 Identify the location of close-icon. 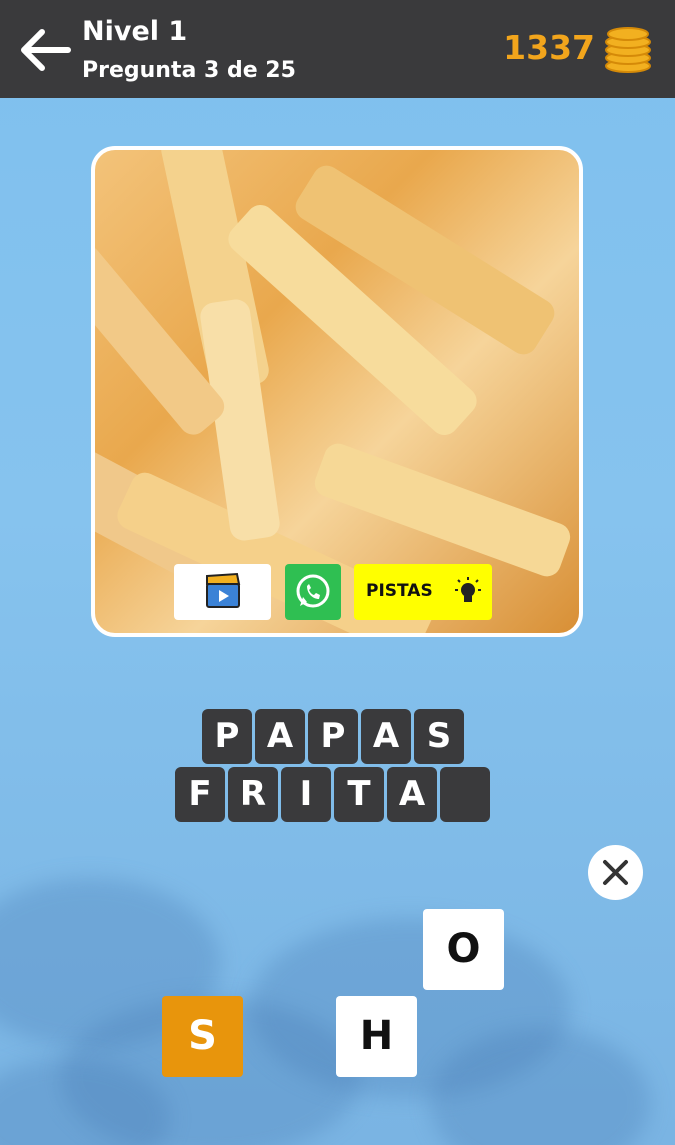
(615, 872).